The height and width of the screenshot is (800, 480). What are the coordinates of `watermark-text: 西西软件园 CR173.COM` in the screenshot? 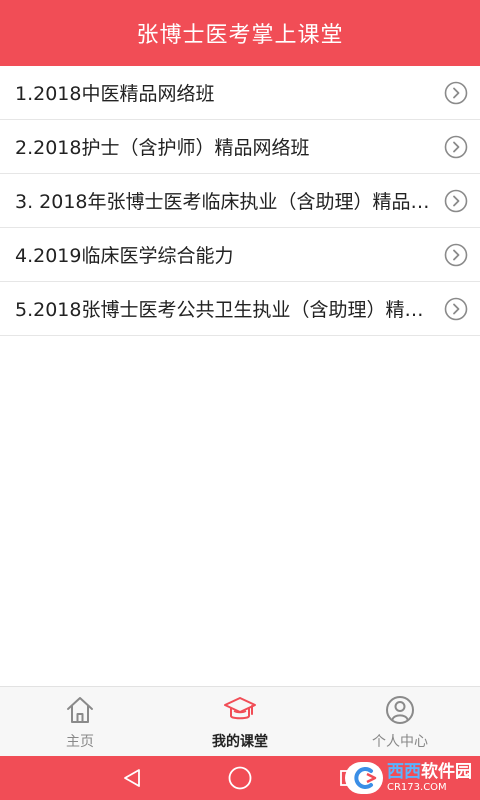 It's located at (429, 777).